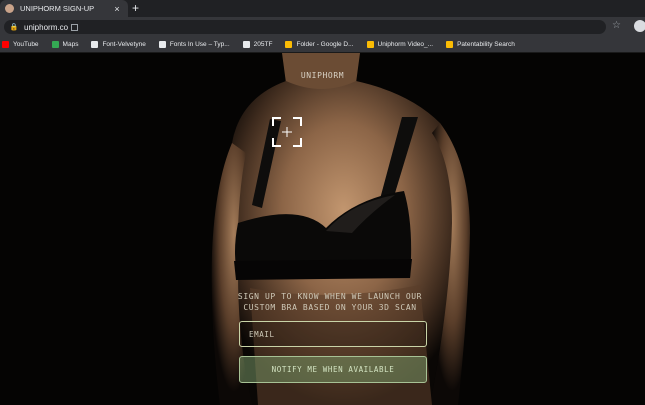 This screenshot has width=645, height=405. I want to click on email-input: EMAIL, so click(333, 334).